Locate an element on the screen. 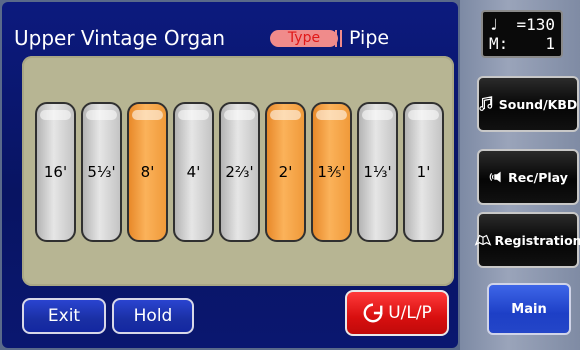  drawbar-16: 16' is located at coordinates (55, 172).